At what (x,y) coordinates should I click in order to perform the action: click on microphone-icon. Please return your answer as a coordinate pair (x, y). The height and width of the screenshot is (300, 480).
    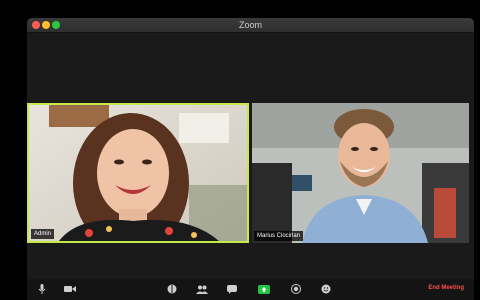
    Looking at the image, I should click on (42, 289).